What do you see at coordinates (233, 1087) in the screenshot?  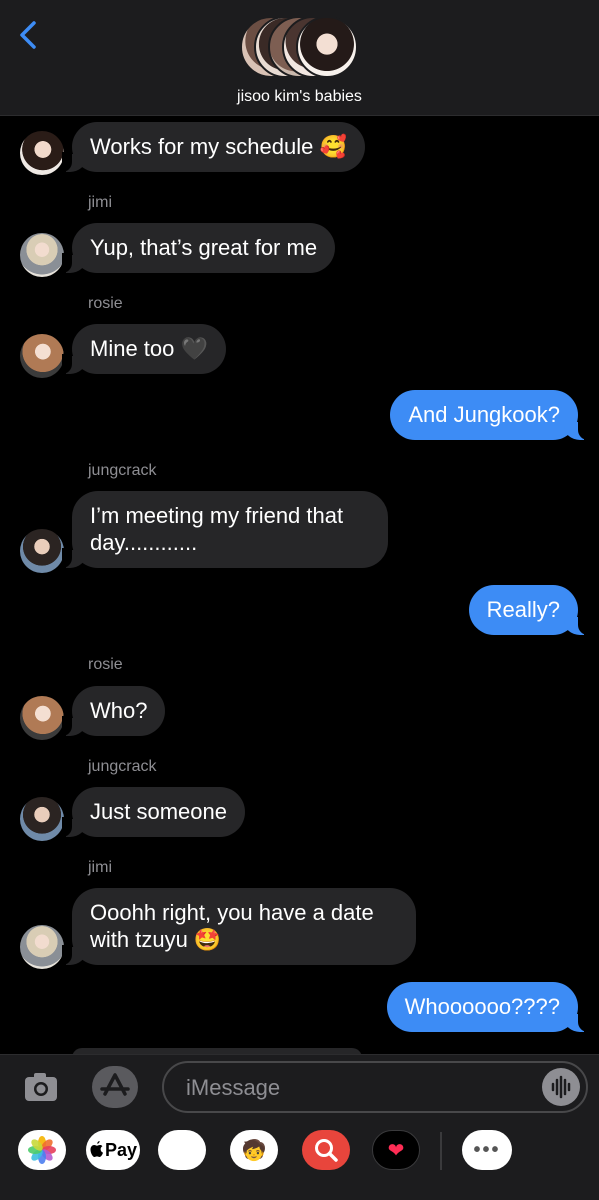 I see `message-input-placeholder: iMessage` at bounding box center [233, 1087].